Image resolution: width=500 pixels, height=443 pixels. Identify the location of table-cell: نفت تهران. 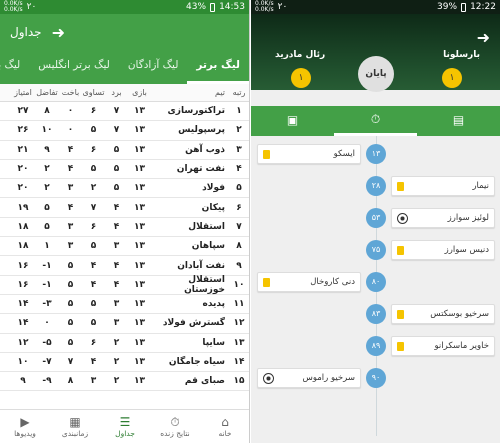
(200, 169).